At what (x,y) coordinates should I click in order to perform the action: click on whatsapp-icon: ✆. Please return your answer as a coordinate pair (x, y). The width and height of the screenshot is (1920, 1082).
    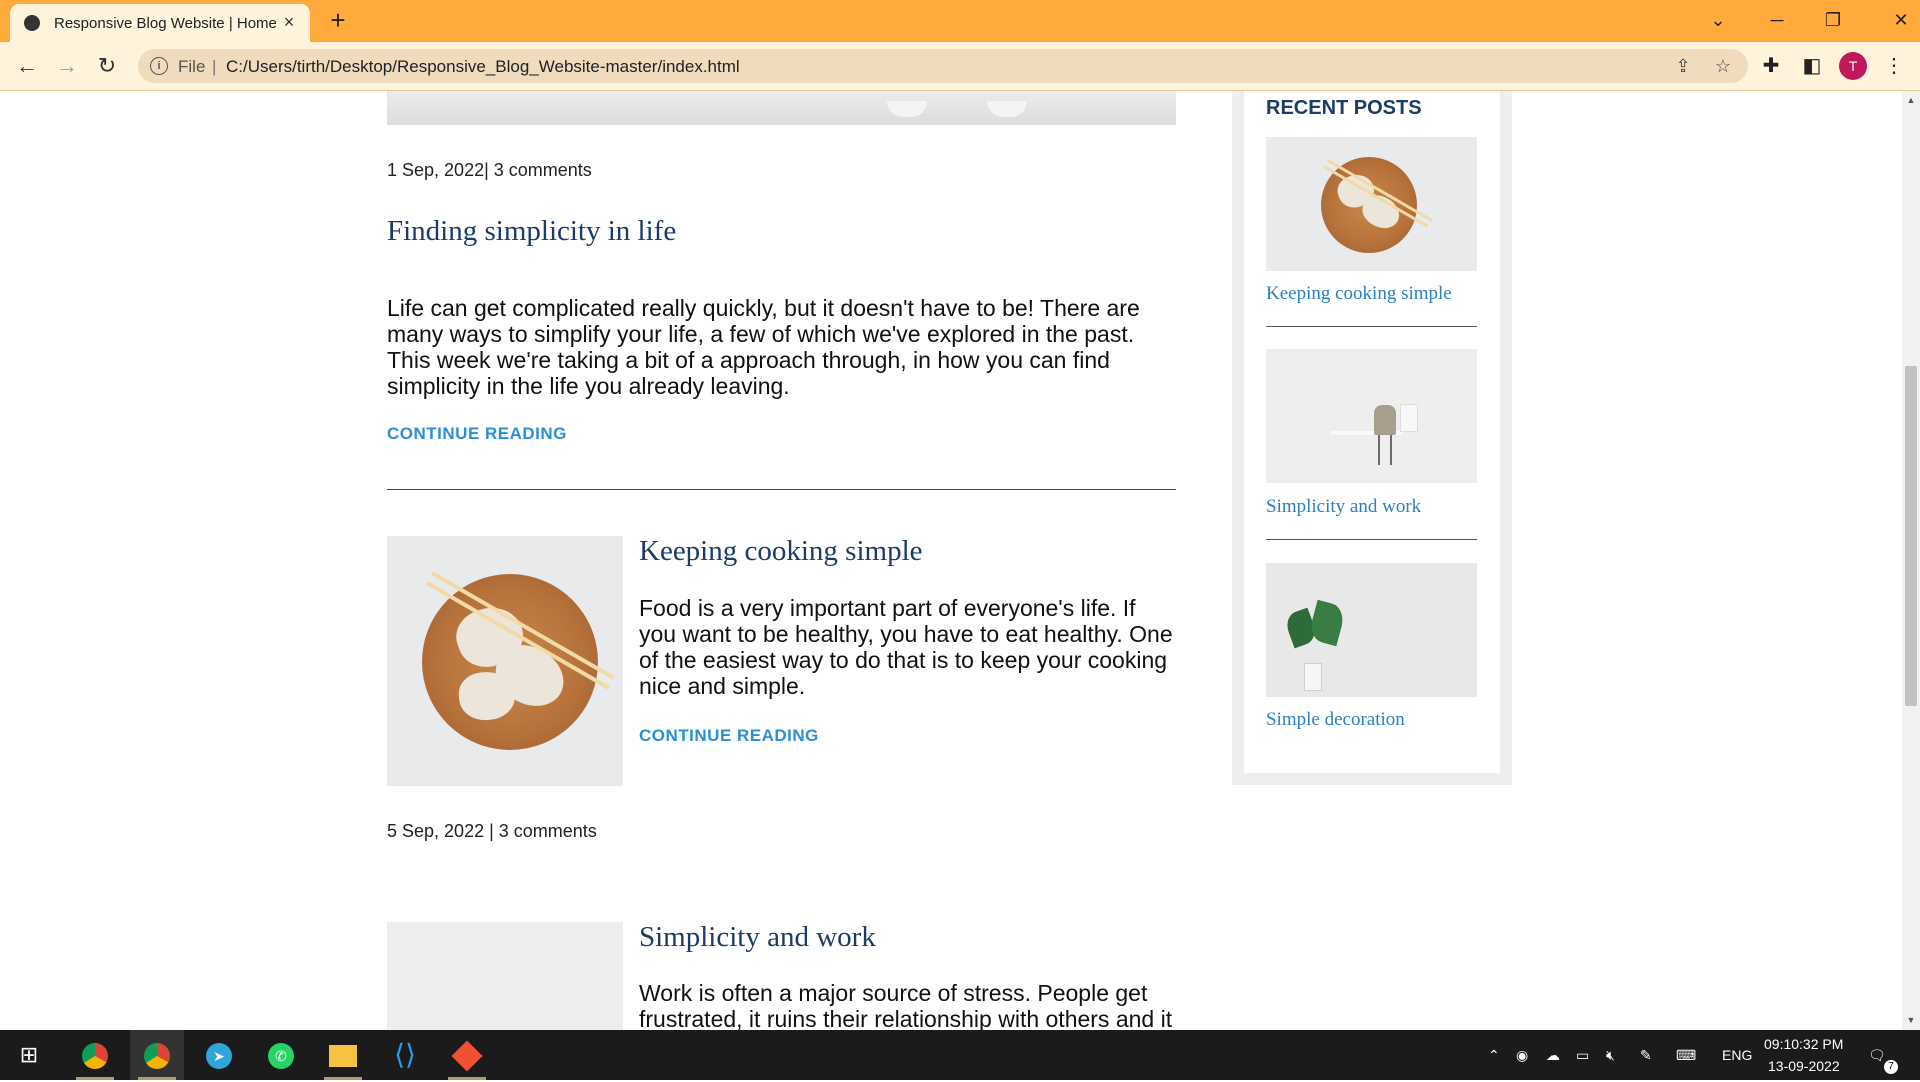
    Looking at the image, I should click on (281, 1055).